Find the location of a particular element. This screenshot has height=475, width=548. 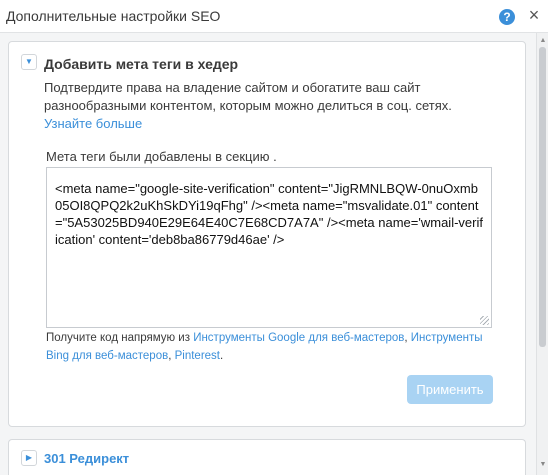

footer-prefix: Получите код напрямую из is located at coordinates (120, 338).